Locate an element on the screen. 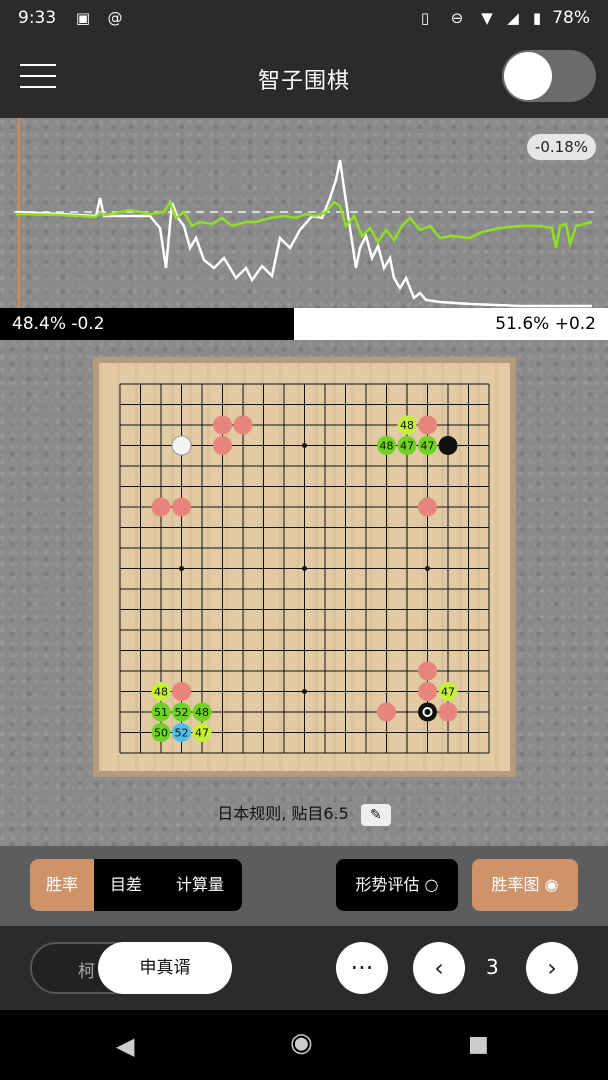  app-bar: 智子围棋 is located at coordinates (304, 77).